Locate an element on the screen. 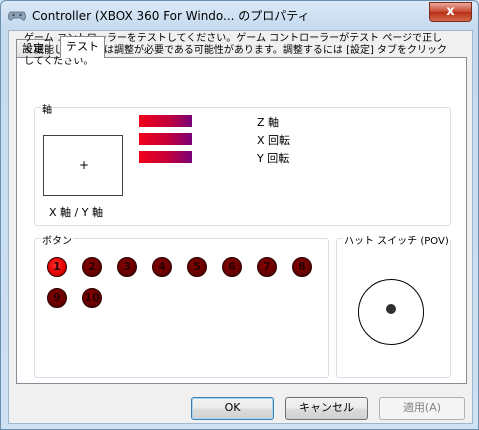  cancel-button: キャンセル is located at coordinates (326, 408).